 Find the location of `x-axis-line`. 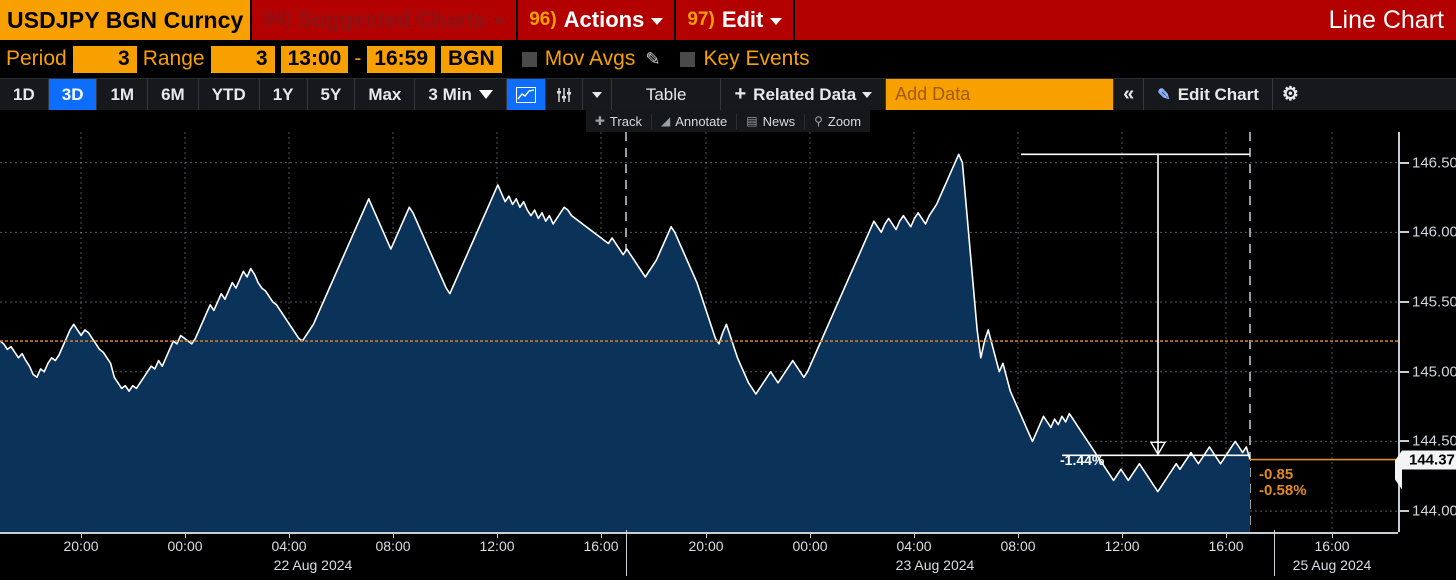

x-axis-line is located at coordinates (699, 533).